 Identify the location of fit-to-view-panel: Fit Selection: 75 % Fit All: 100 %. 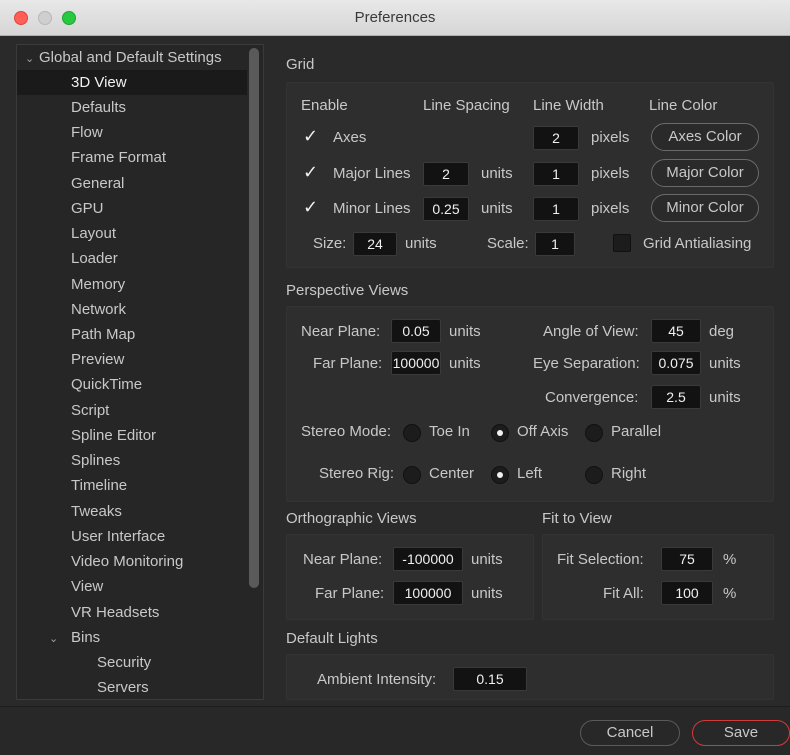
(658, 577).